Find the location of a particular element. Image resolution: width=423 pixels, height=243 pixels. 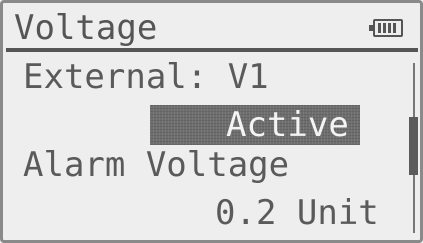

alarm-voltage-label: Alarm Voltage is located at coordinates (156, 165).